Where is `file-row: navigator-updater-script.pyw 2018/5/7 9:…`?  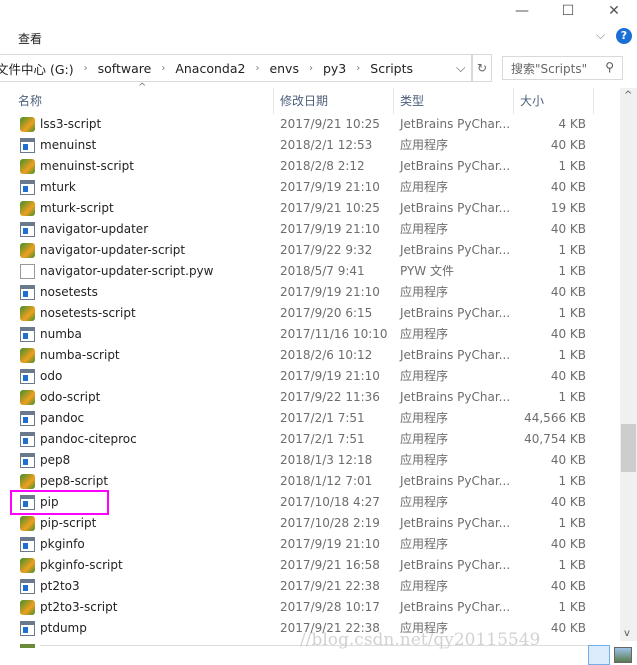 file-row: navigator-updater-script.pyw 2018/5/7 9:… is located at coordinates (314, 271).